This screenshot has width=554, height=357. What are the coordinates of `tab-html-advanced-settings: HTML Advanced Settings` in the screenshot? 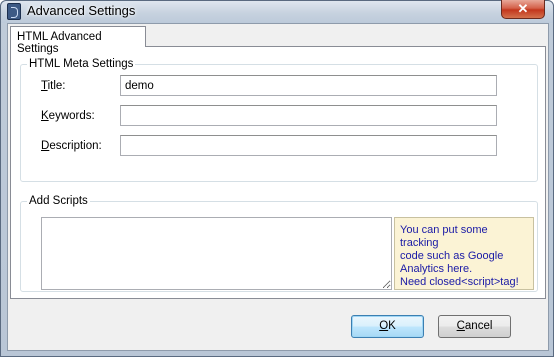 It's located at (78, 40).